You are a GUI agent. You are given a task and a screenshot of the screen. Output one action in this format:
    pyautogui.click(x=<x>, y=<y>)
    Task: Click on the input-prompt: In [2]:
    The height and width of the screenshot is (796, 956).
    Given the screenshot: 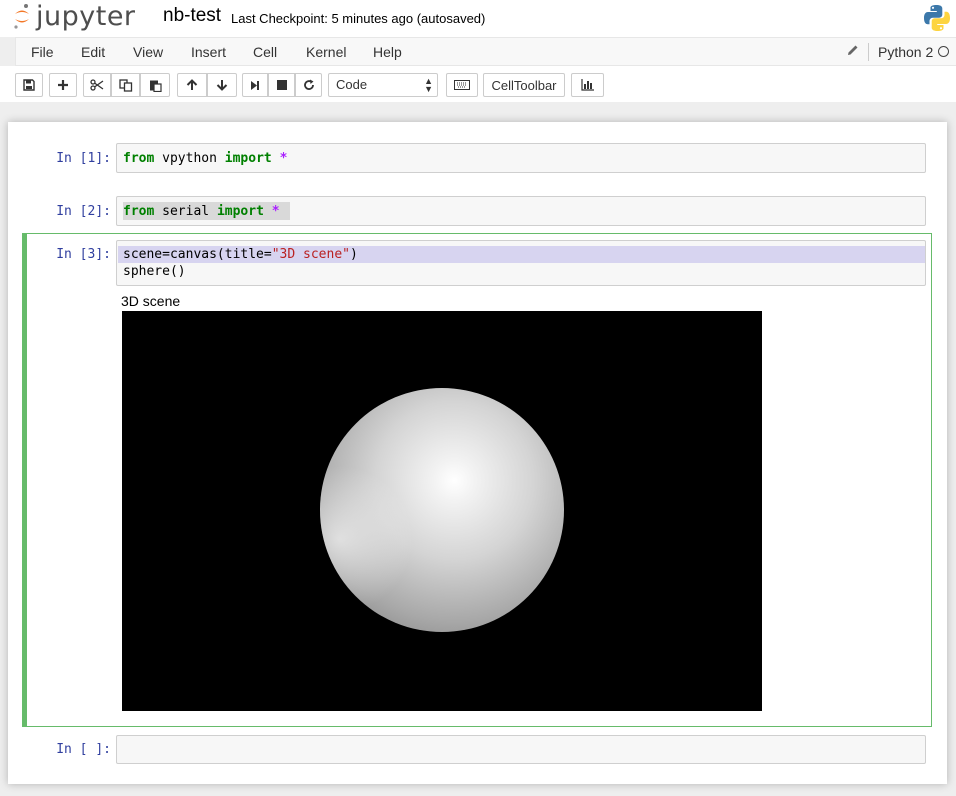 What is the action you would take?
    pyautogui.click(x=83, y=211)
    